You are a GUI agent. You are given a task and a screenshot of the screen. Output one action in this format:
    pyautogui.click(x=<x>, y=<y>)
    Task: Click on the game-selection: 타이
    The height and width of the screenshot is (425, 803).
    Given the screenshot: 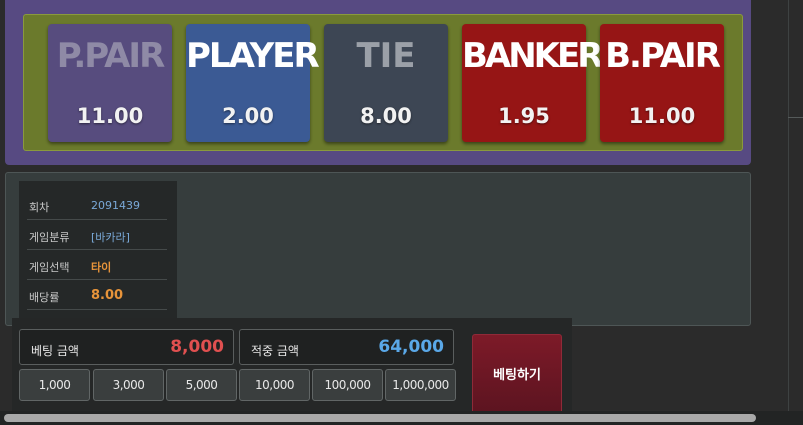 What is the action you would take?
    pyautogui.click(x=101, y=267)
    